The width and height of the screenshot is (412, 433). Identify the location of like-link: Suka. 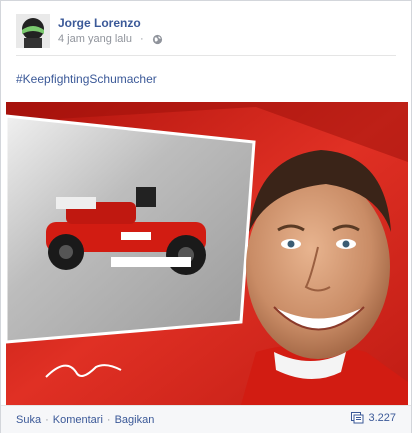
(28, 420).